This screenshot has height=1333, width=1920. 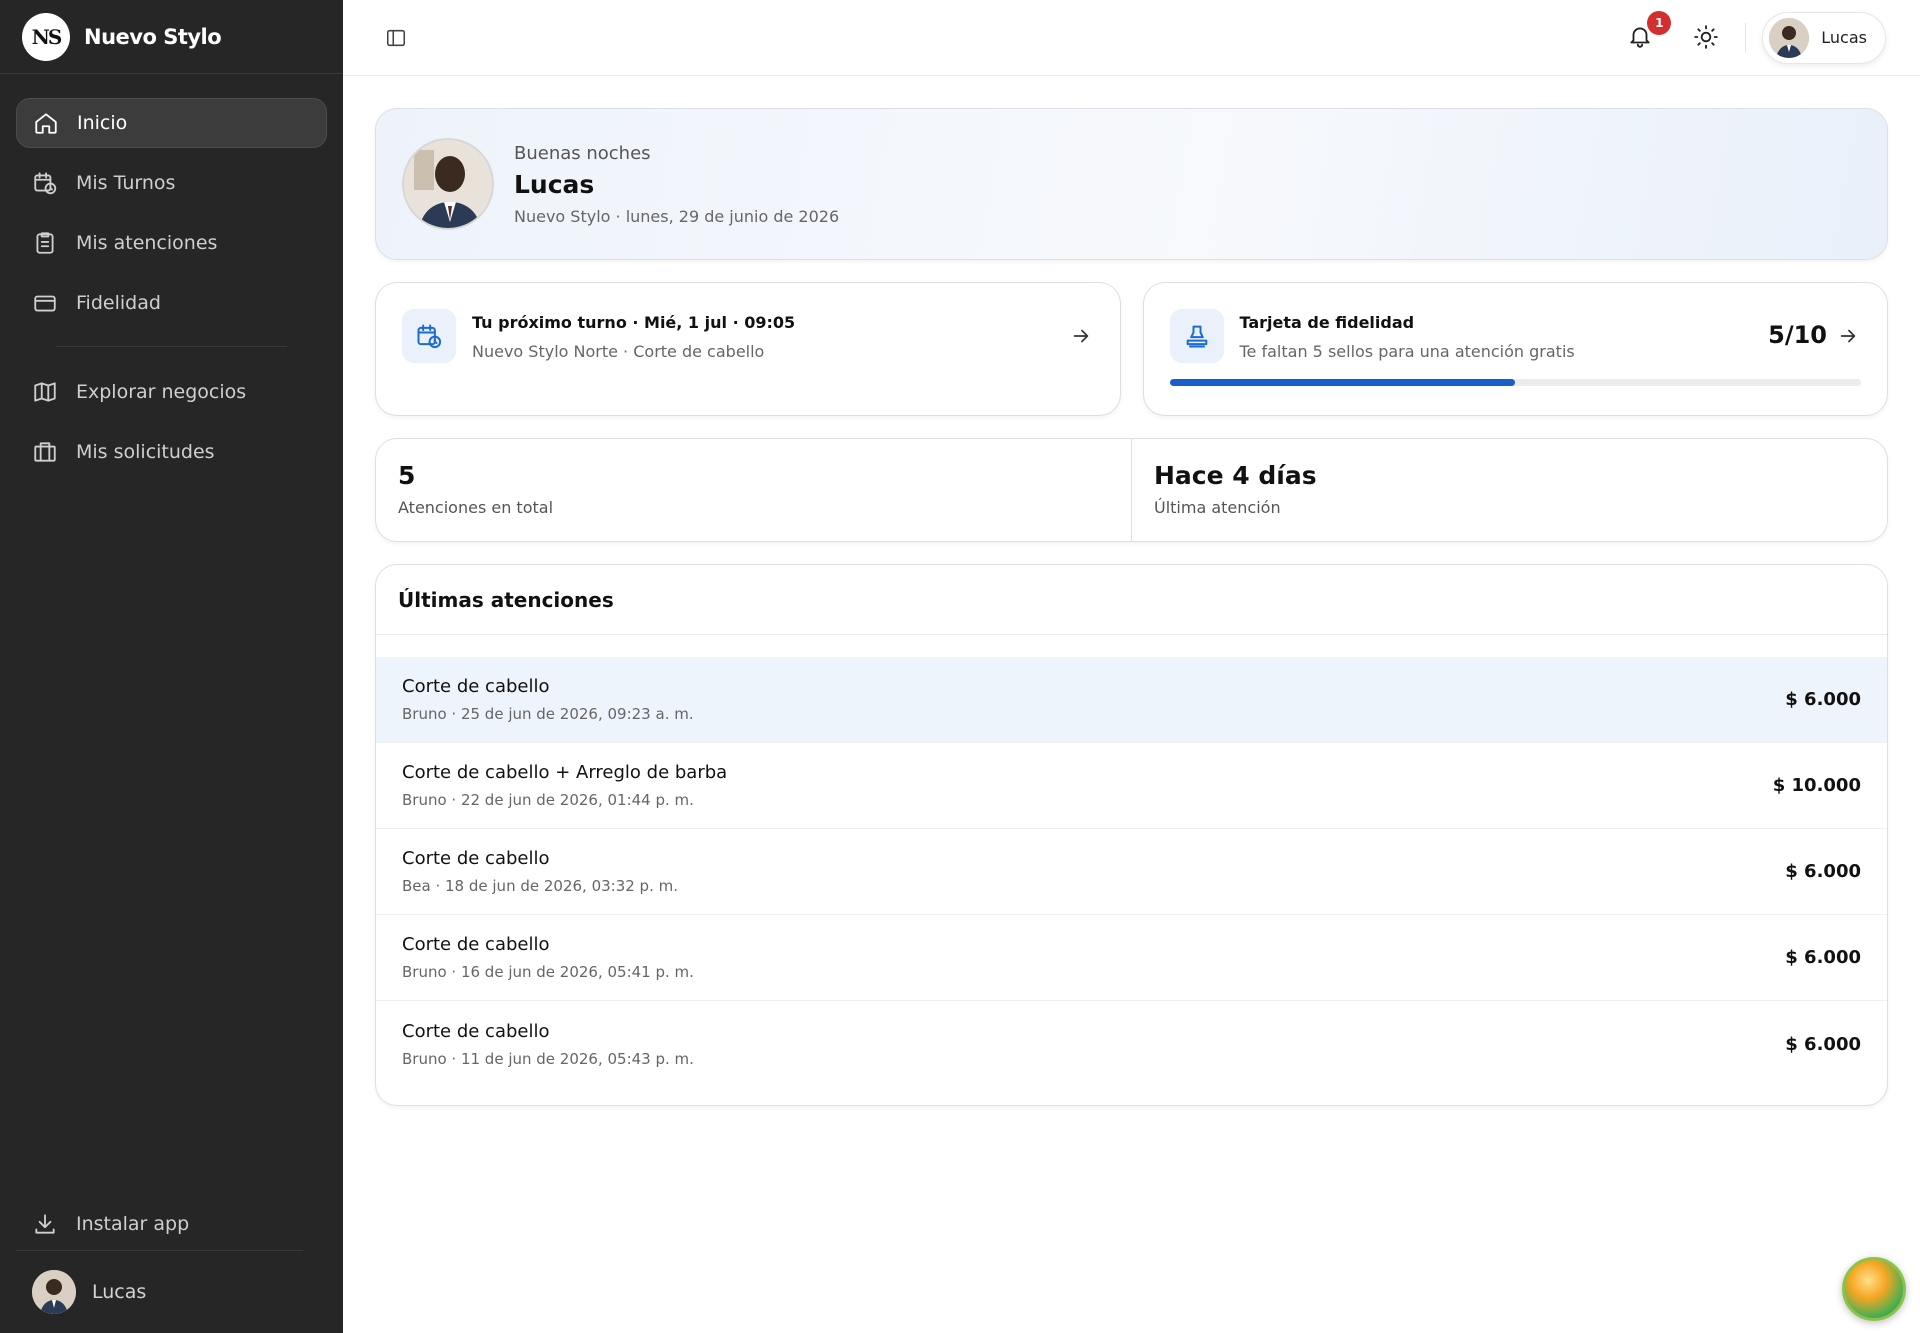 What do you see at coordinates (582, 153) in the screenshot?
I see `greeting: Buenas noches` at bounding box center [582, 153].